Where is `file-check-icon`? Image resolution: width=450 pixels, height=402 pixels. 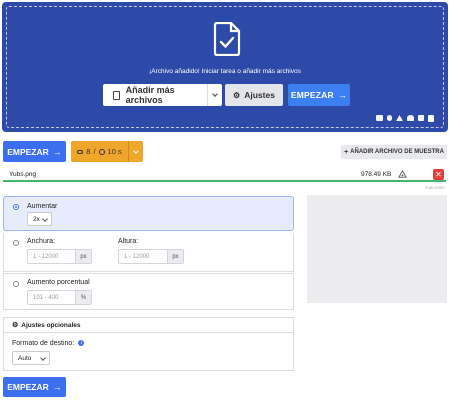
file-check-icon is located at coordinates (227, 39).